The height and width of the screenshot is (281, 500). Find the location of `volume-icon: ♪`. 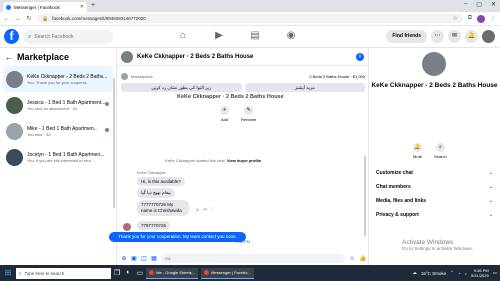

volume-icon: ♪ is located at coordinates (466, 273).